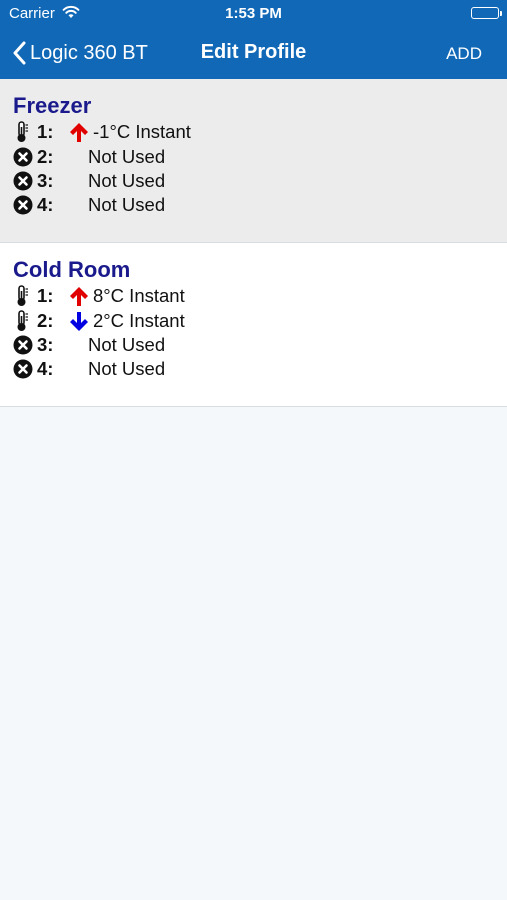 This screenshot has width=507, height=900. What do you see at coordinates (260, 296) in the screenshot?
I see `probe-row: 1: 8°C Instant` at bounding box center [260, 296].